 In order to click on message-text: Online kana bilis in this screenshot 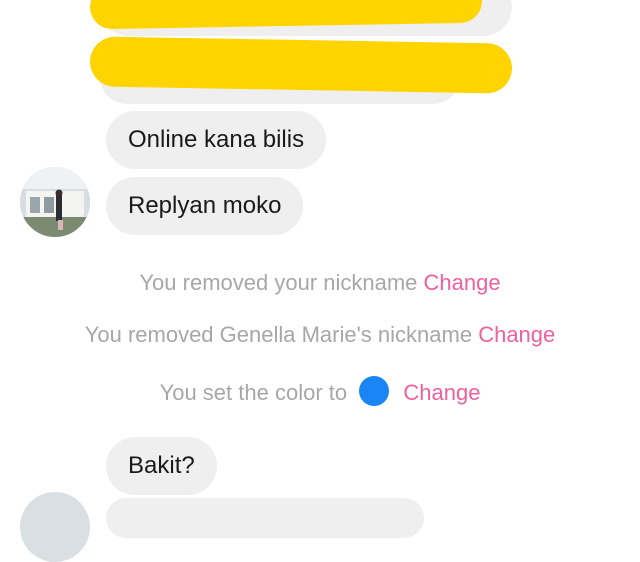, I will do `click(216, 139)`.